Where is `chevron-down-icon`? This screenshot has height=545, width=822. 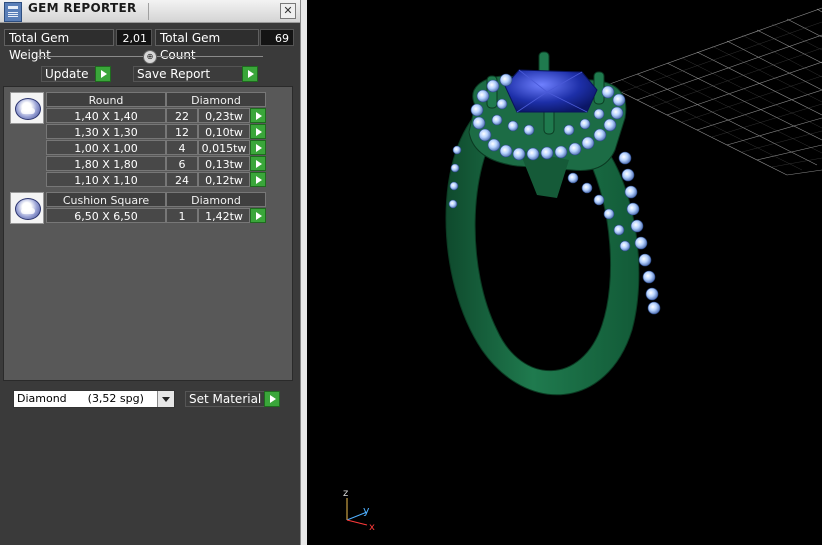
chevron-down-icon is located at coordinates (165, 399).